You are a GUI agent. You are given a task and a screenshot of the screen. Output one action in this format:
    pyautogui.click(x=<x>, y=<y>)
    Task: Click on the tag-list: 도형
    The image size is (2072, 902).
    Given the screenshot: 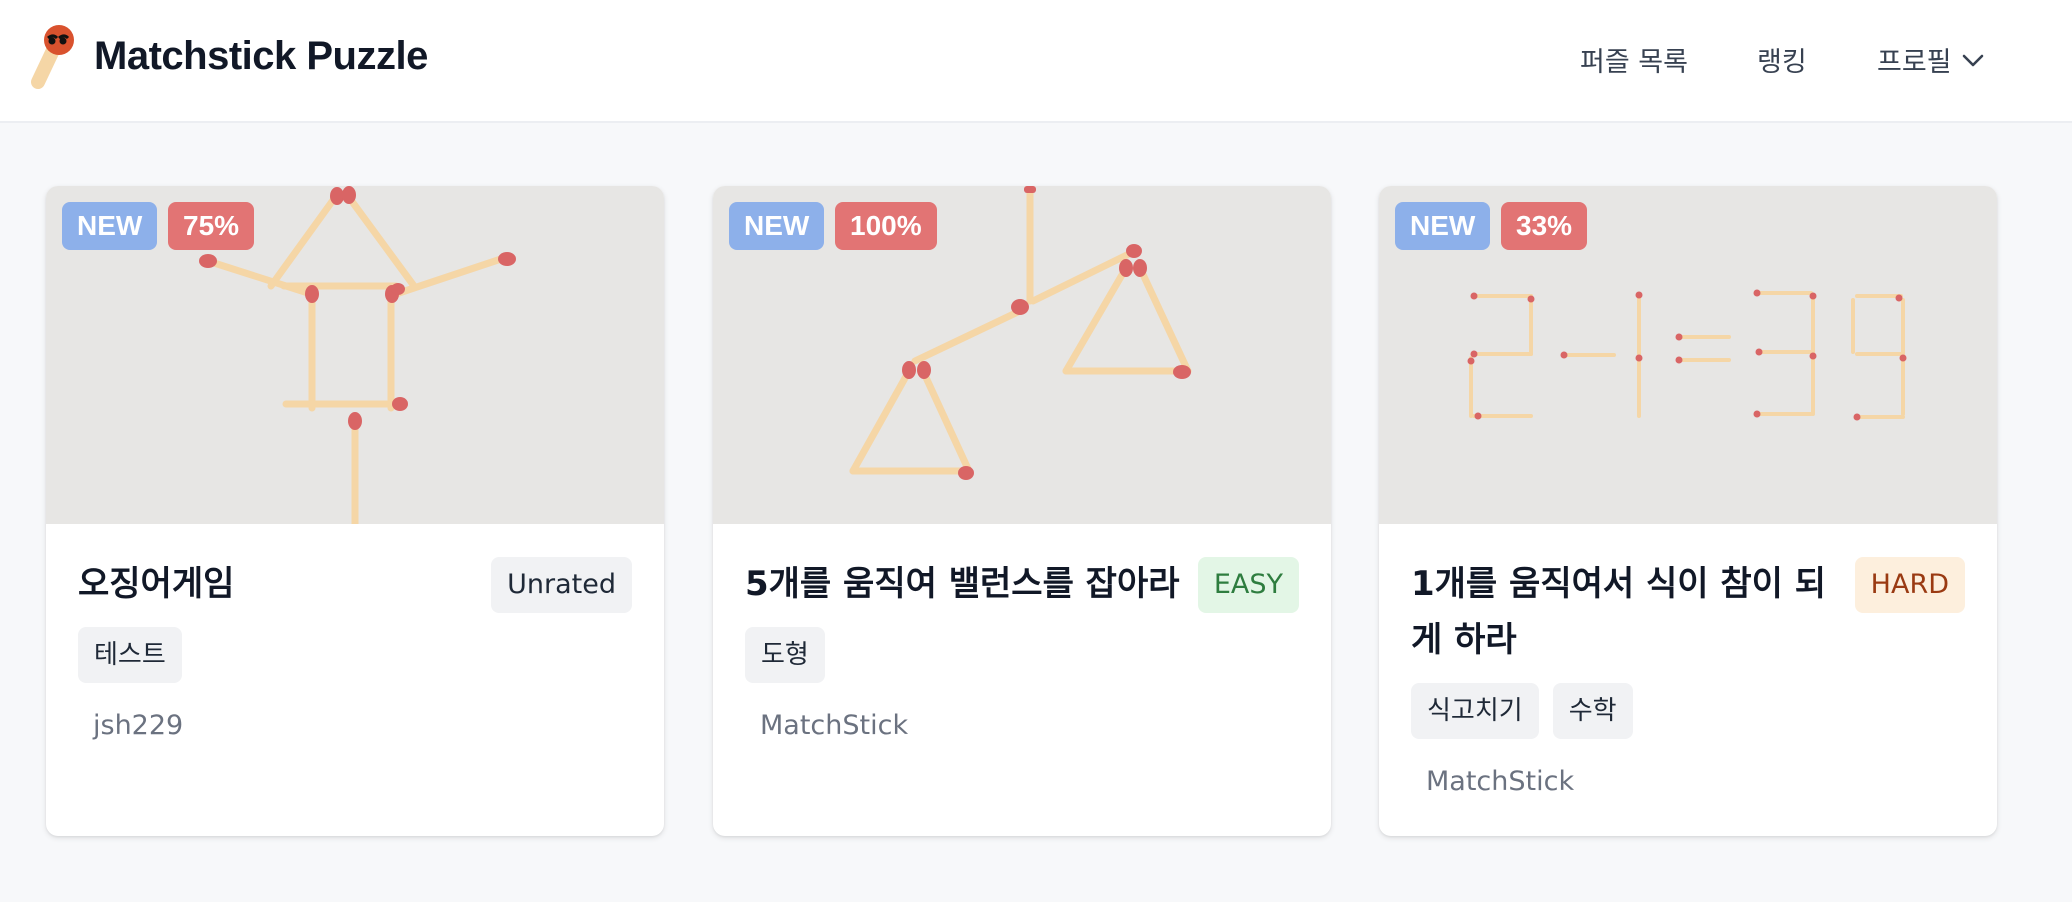 What is the action you would take?
    pyautogui.click(x=785, y=655)
    